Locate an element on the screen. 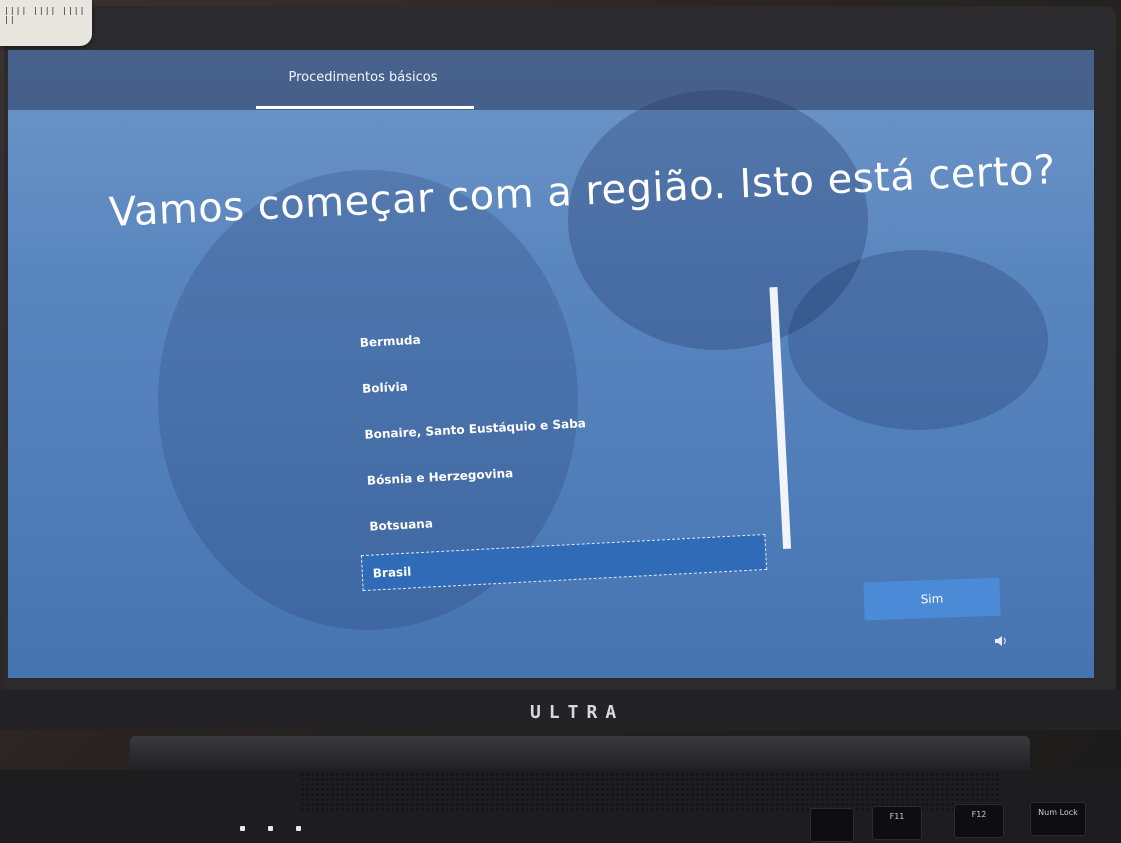 This screenshot has width=1121, height=843. top-navigation-bar is located at coordinates (551, 80).